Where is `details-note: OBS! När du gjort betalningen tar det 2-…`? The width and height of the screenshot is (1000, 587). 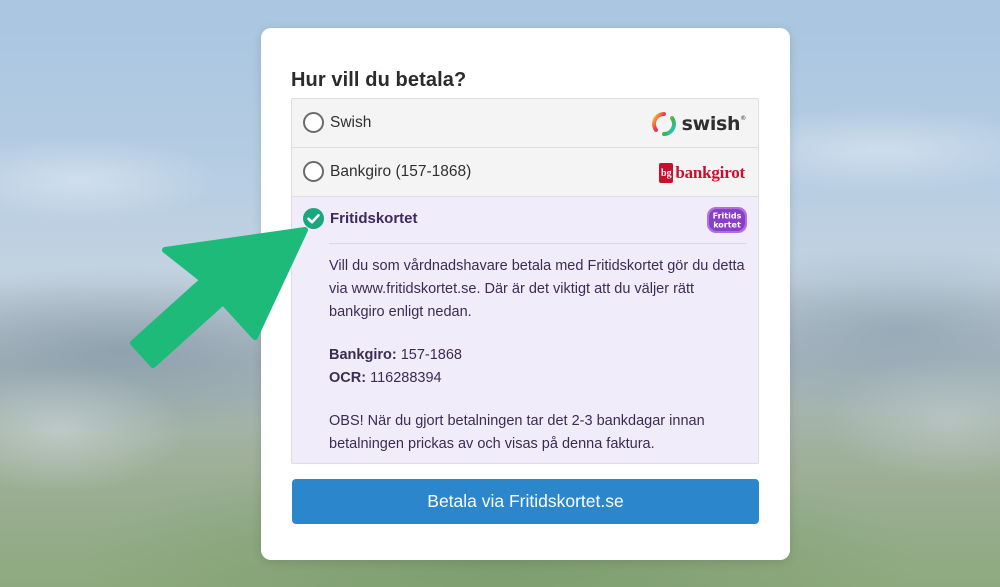
details-note: OBS! När du gjort betalningen tar det 2-… is located at coordinates (517, 432).